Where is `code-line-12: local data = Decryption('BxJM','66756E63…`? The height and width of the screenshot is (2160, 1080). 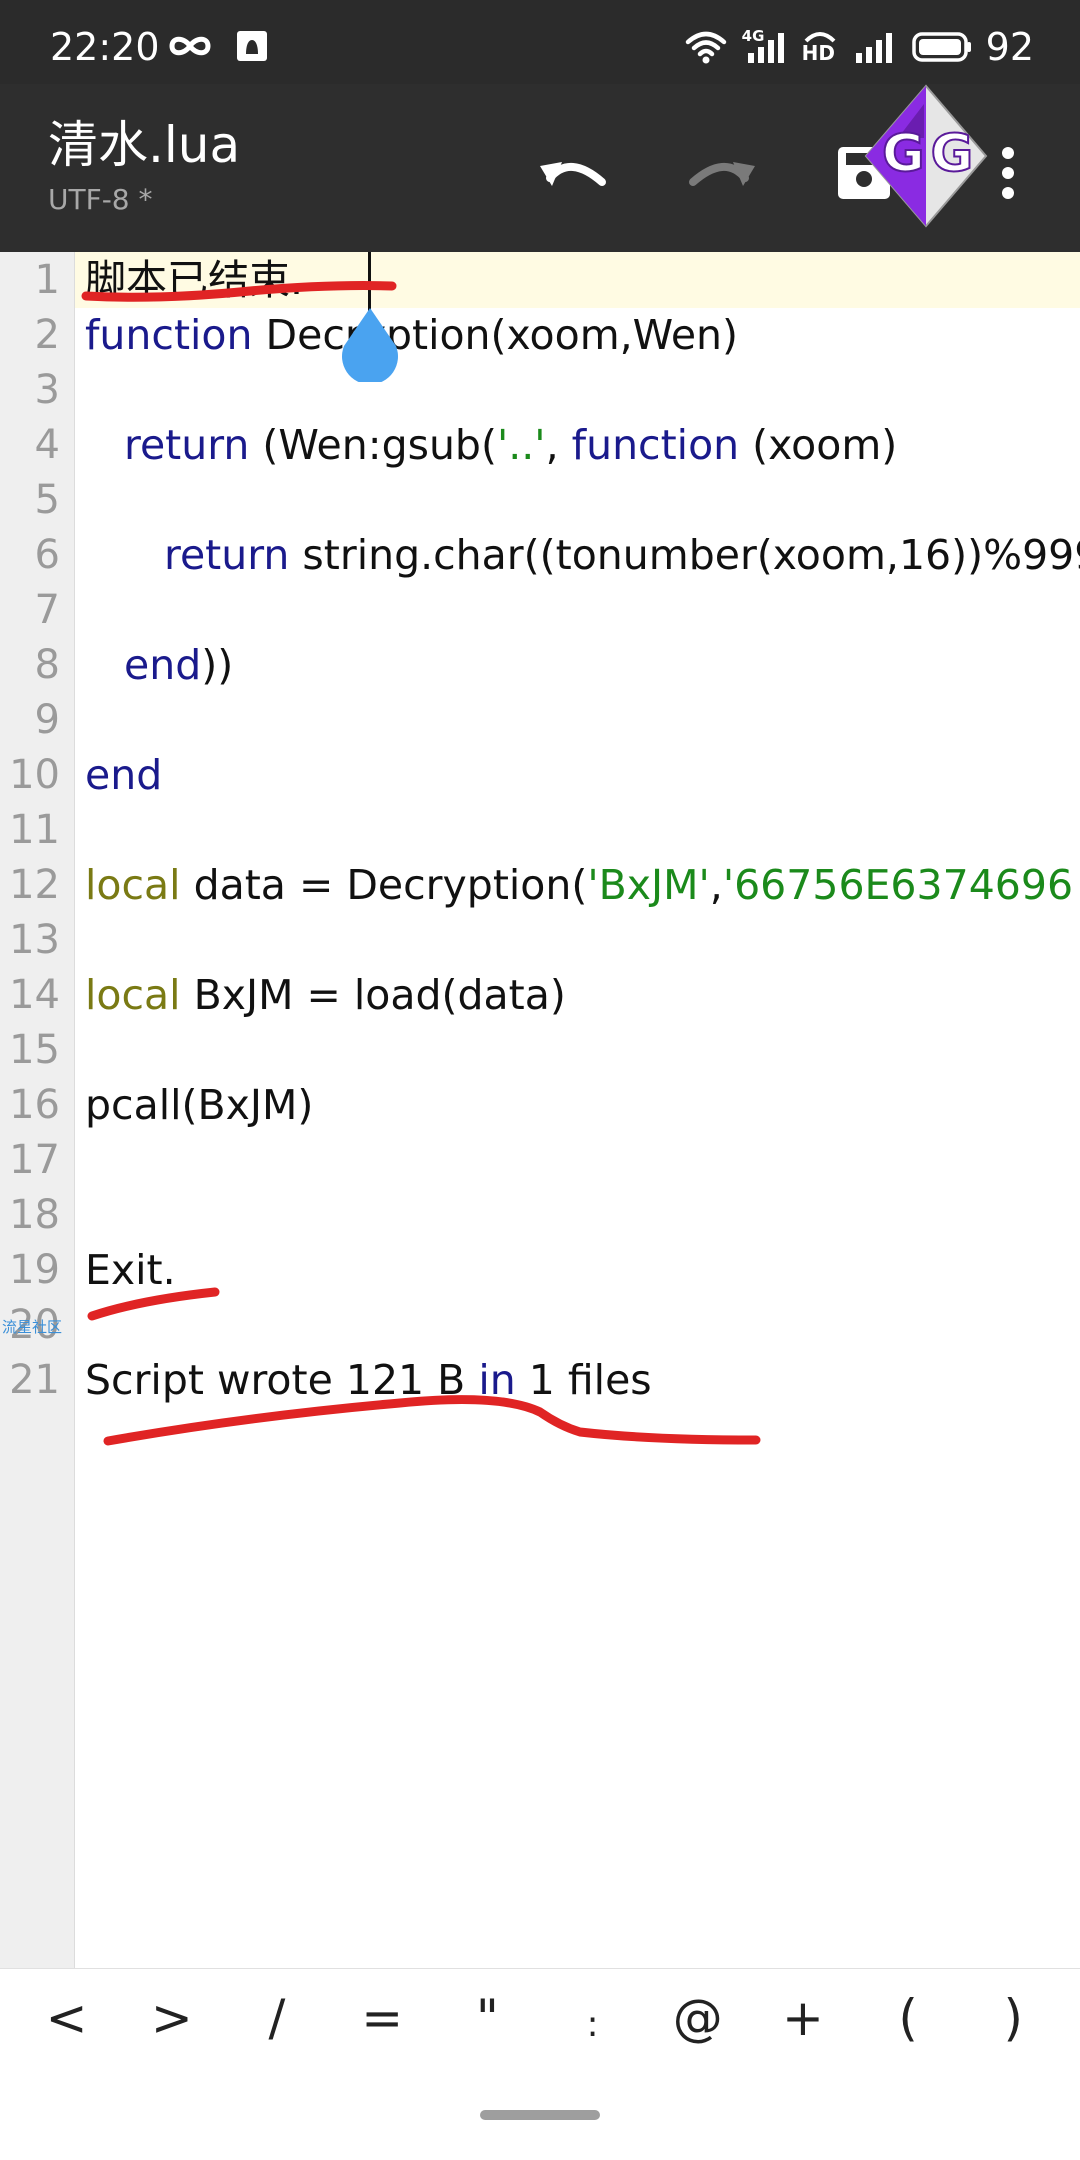 code-line-12: local data = Decryption('BxJM','66756E63… is located at coordinates (579, 885).